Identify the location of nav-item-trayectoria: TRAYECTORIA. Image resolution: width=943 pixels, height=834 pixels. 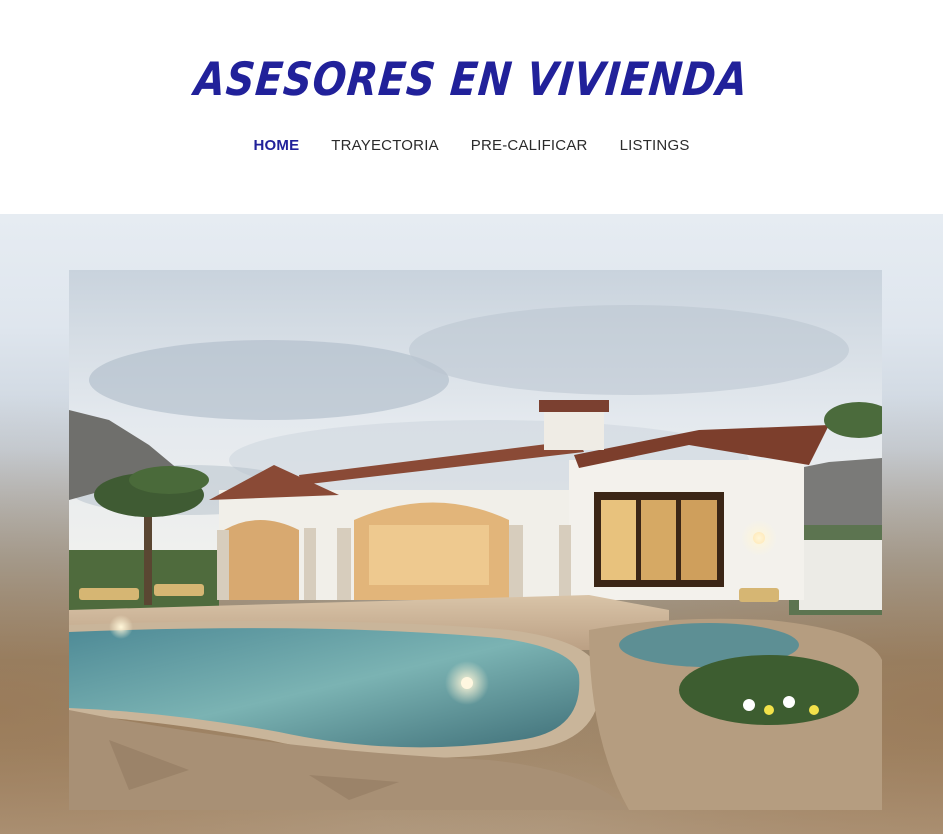
(385, 145).